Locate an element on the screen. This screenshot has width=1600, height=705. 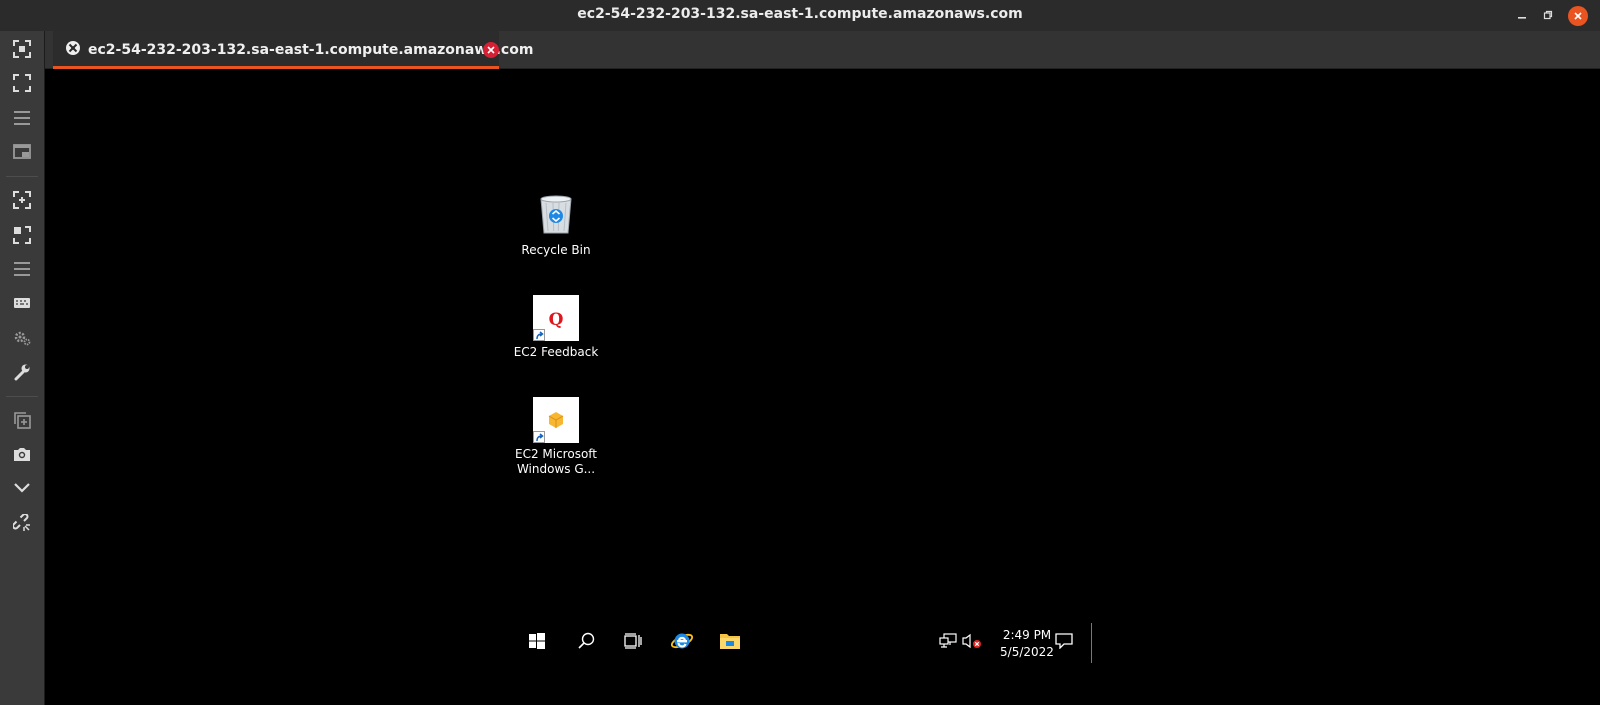
package-icon is located at coordinates (556, 420).